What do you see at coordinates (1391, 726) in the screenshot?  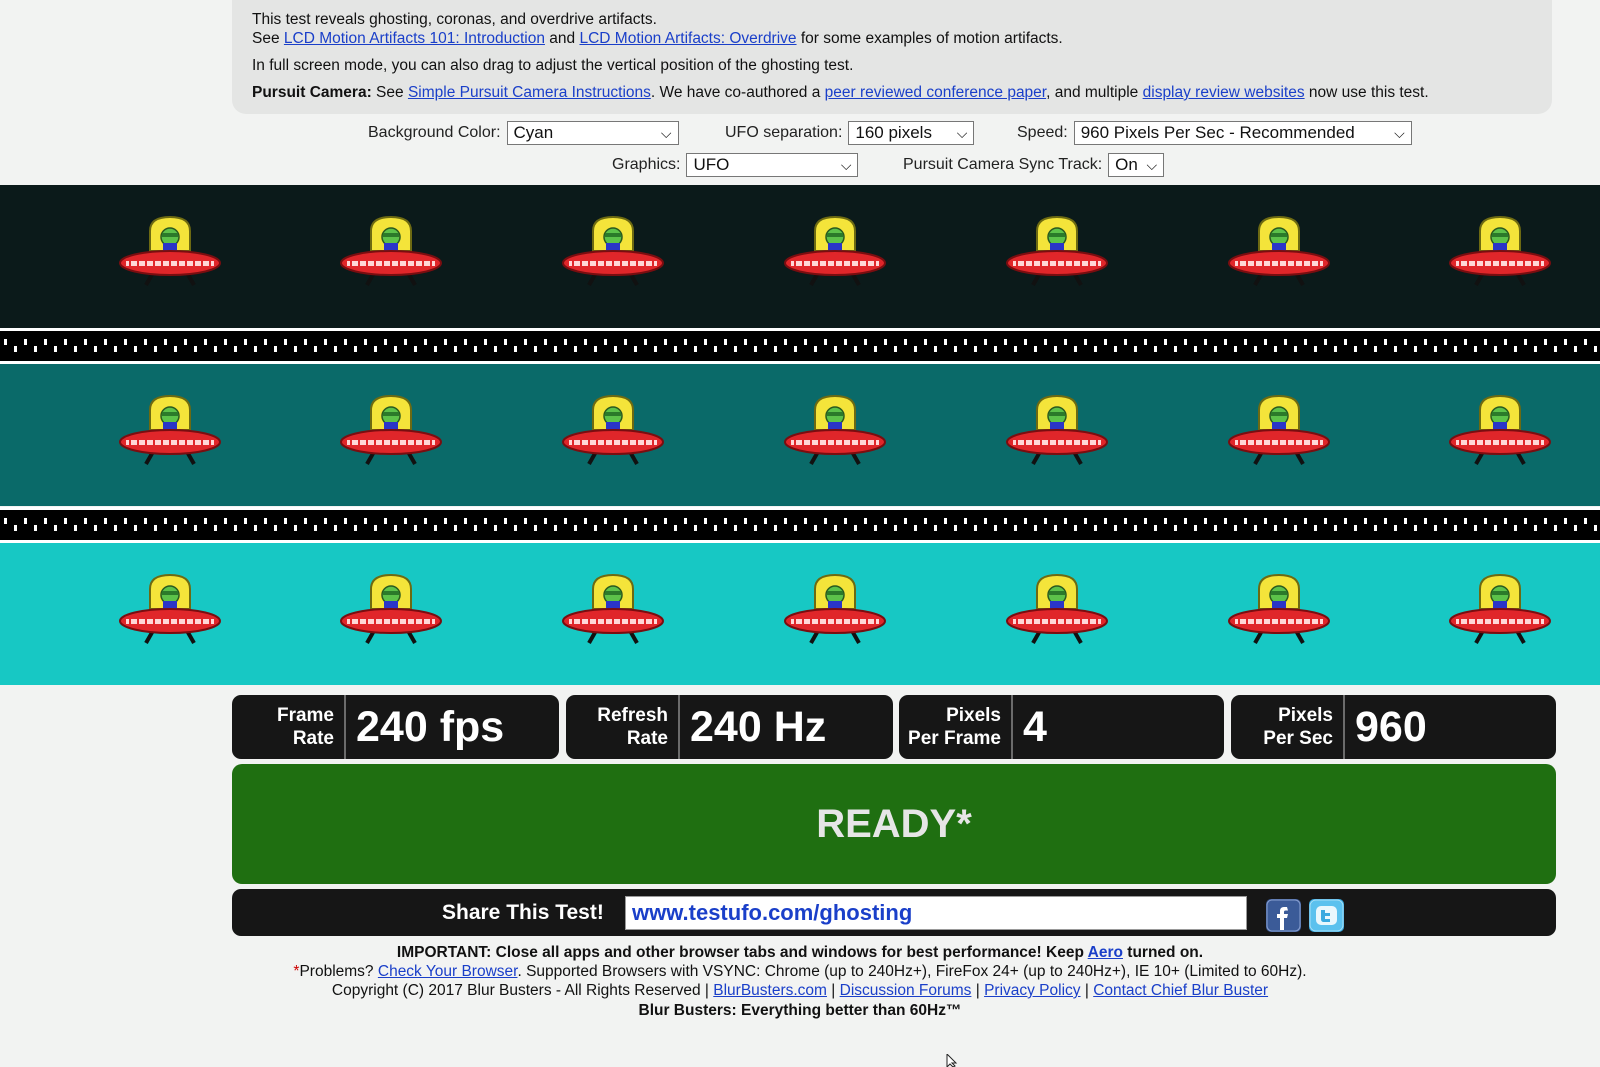 I see `pixels-per-sec-value: 960` at bounding box center [1391, 726].